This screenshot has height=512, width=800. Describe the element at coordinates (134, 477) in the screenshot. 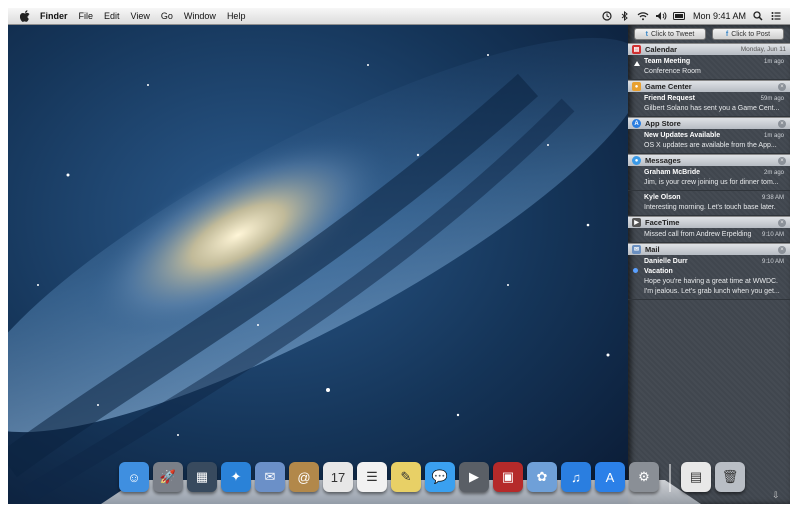

I see `finder-icon: ☺` at that location.